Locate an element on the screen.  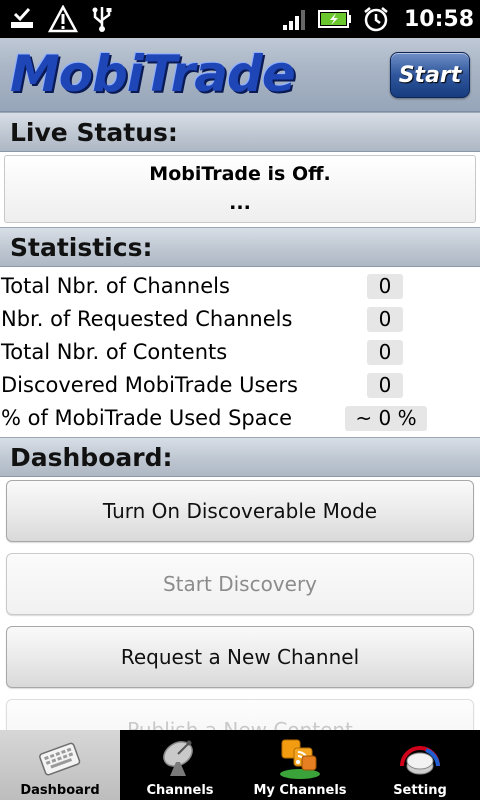
tab-label: Dashboard is located at coordinates (60, 790).